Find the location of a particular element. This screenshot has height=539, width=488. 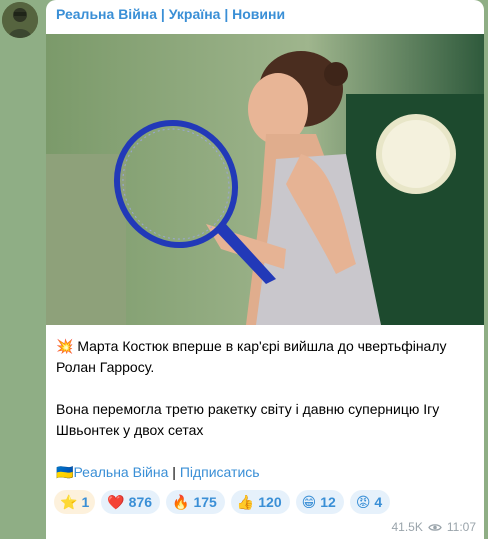

star-icon: ⭐ is located at coordinates (69, 502).